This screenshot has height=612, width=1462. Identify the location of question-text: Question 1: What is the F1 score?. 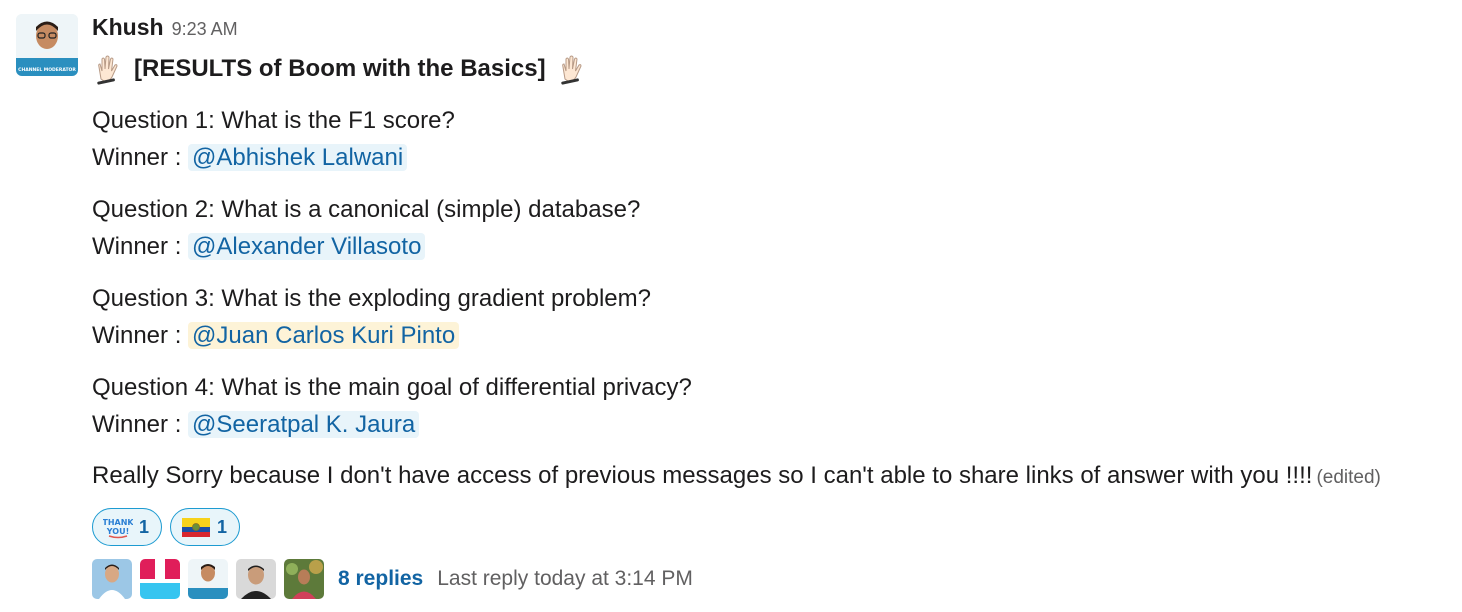
(273, 120).